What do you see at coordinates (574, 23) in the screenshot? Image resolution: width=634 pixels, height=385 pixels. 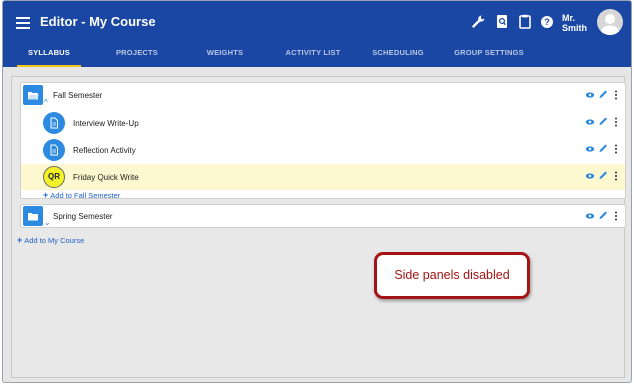 I see `user-name: Mr. Smith` at bounding box center [574, 23].